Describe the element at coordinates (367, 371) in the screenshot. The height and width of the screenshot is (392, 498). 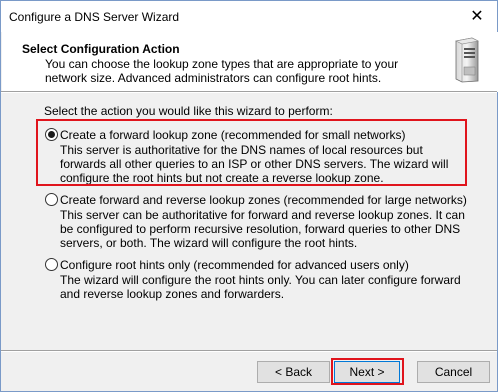
I see `next-highlight` at that location.